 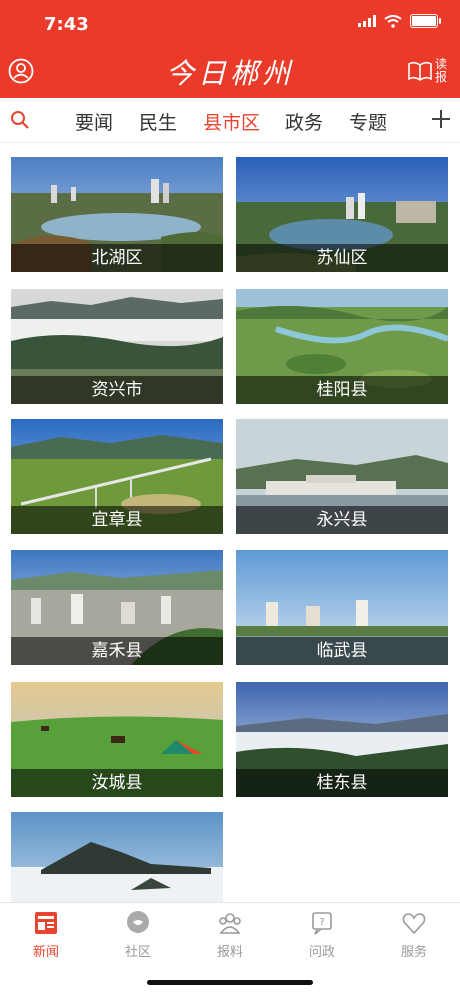 What do you see at coordinates (417, 120) in the screenshot?
I see `tab-fade-right` at bounding box center [417, 120].